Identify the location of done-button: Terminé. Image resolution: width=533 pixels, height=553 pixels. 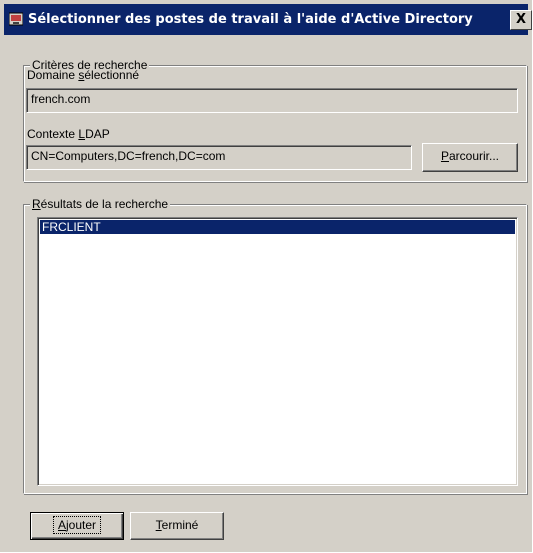
(177, 526).